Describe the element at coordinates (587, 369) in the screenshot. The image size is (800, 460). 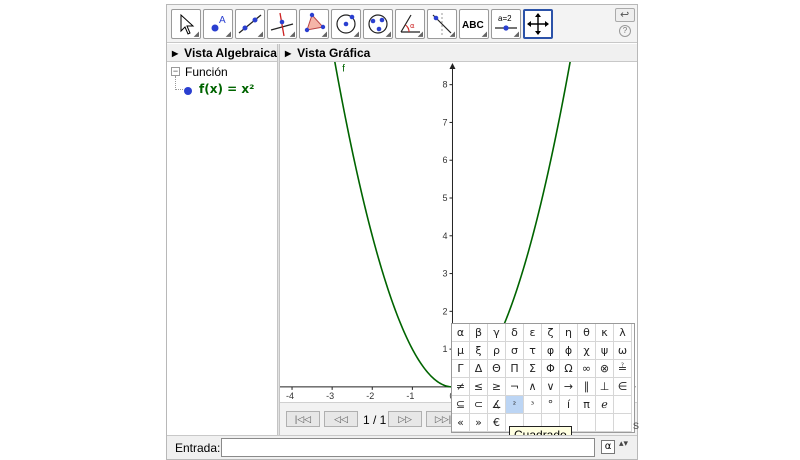
I see `symbol-cell: ∞` at that location.